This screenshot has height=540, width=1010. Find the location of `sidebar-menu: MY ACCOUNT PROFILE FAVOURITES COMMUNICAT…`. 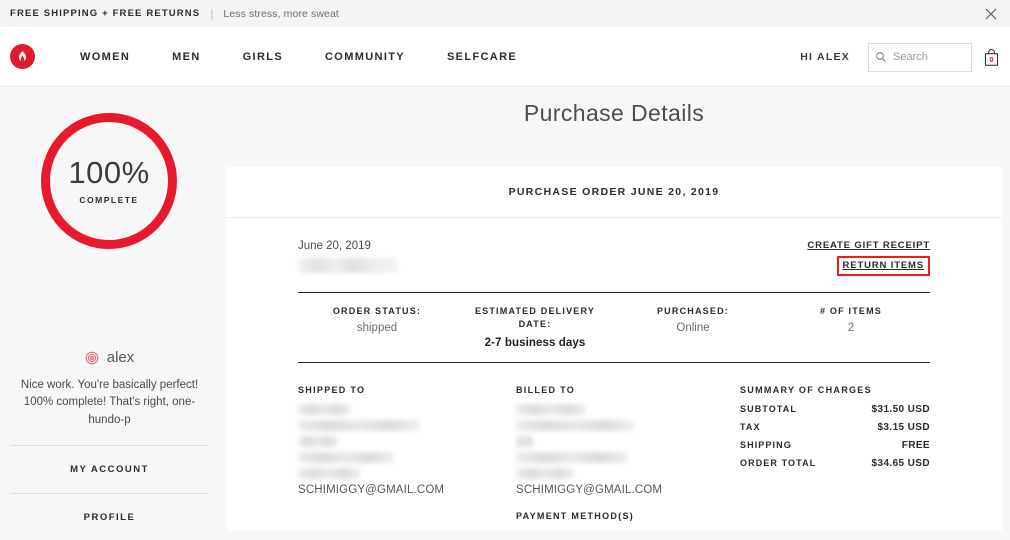

sidebar-menu: MY ACCOUNT PROFILE FAVOURITES COMMUNICAT… is located at coordinates (109, 492).